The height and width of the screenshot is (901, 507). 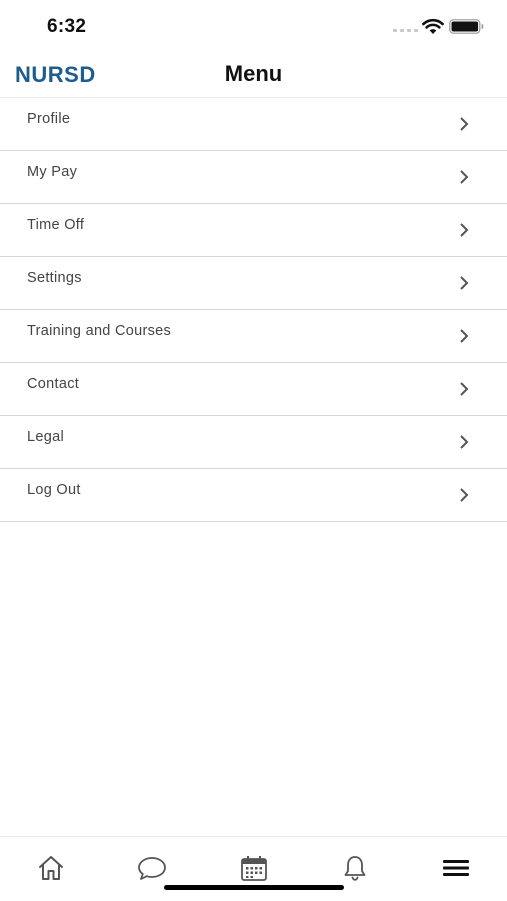 I want to click on brand-logo: NURSD, so click(x=55, y=75).